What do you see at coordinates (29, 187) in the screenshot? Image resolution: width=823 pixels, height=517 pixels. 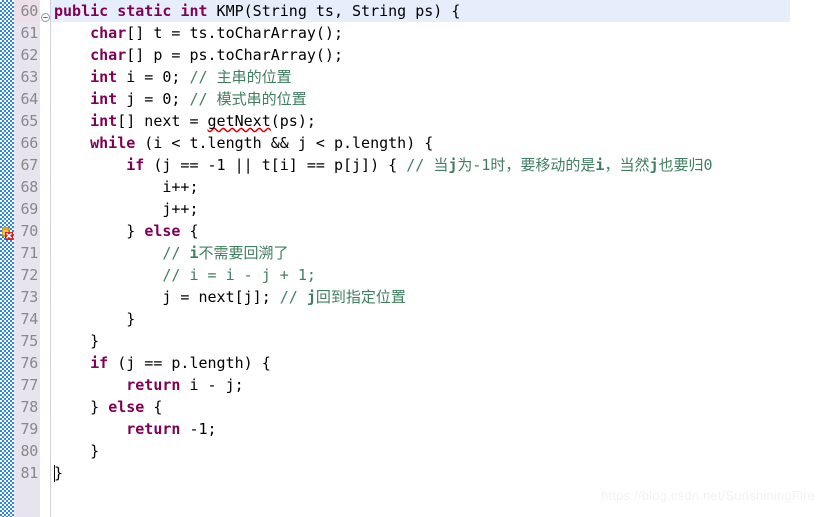 I see `line-number: 68` at bounding box center [29, 187].